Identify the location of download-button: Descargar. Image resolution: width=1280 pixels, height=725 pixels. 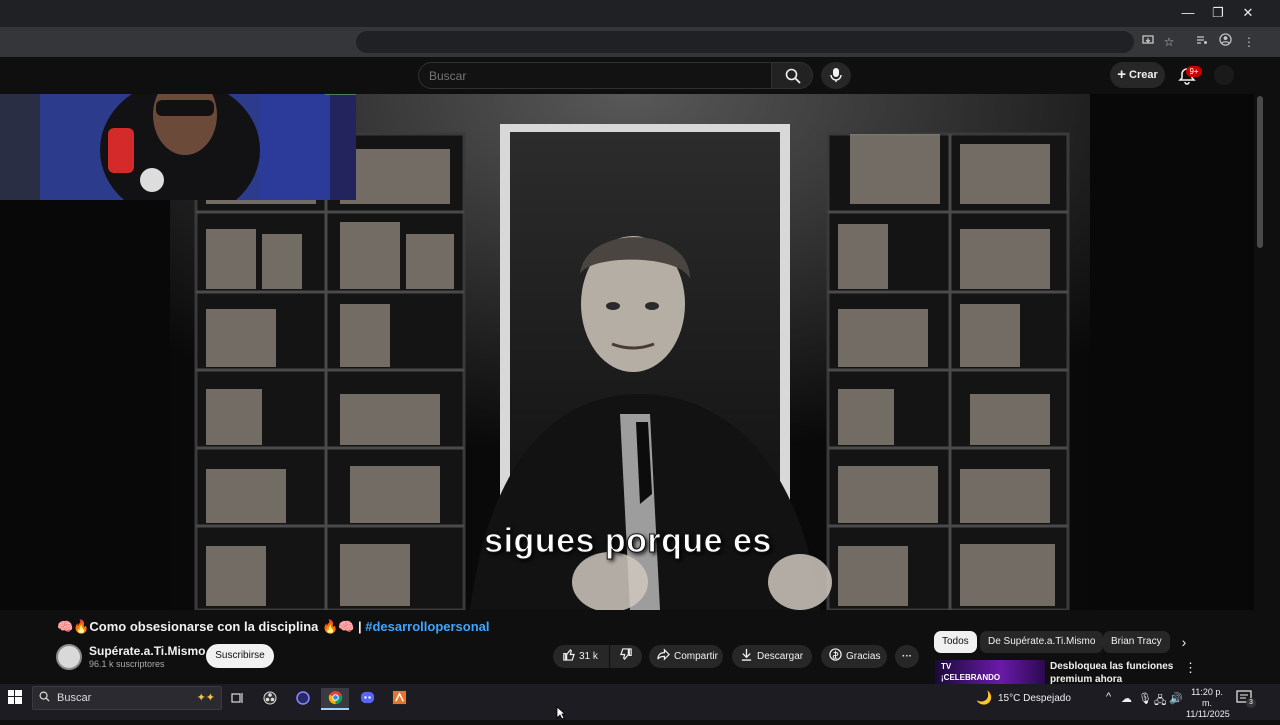
(772, 656).